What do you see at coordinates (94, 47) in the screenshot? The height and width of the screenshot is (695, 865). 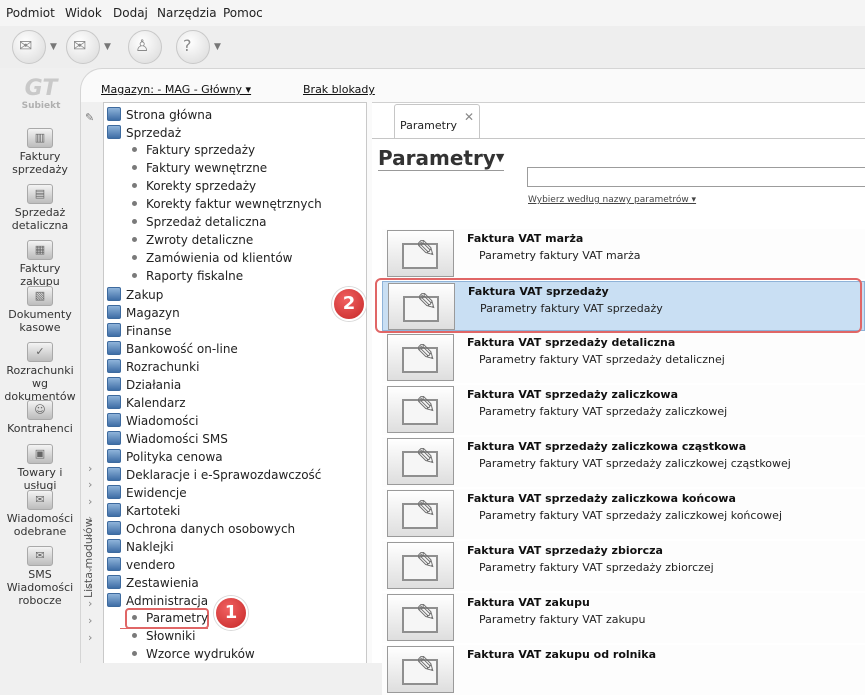 I see `mail-button: ✉ ▼` at bounding box center [94, 47].